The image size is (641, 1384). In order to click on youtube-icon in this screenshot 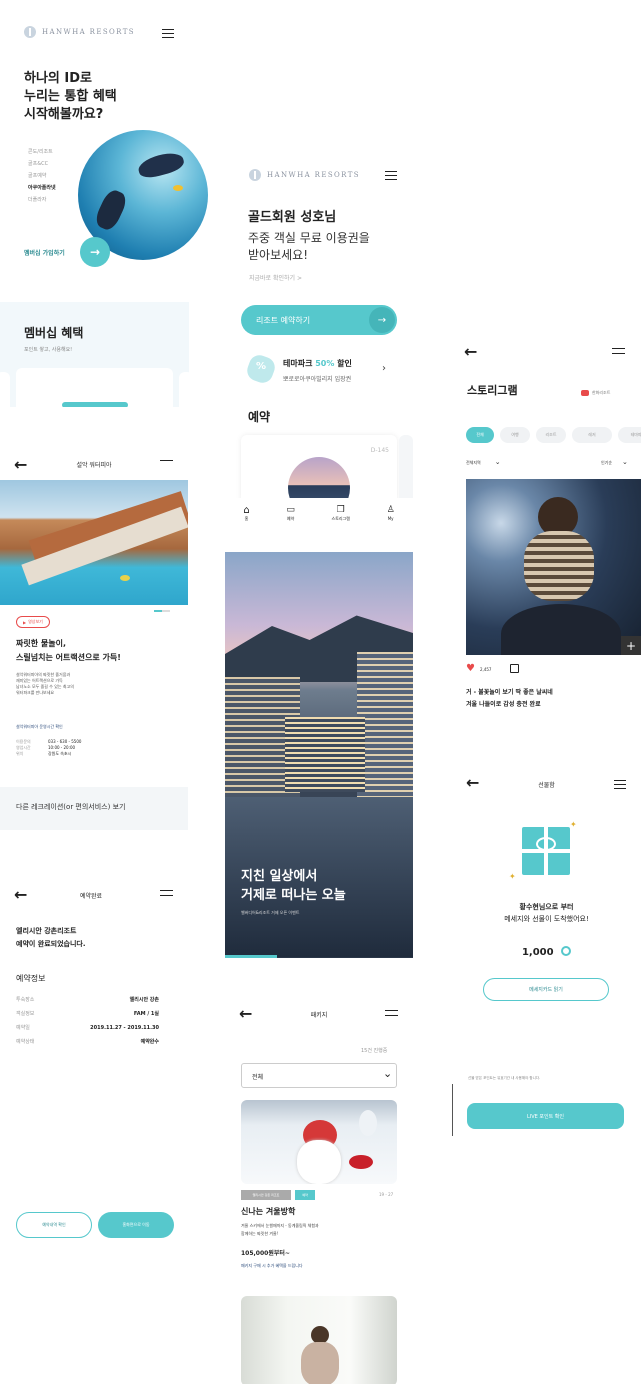, I will do `click(585, 393)`.